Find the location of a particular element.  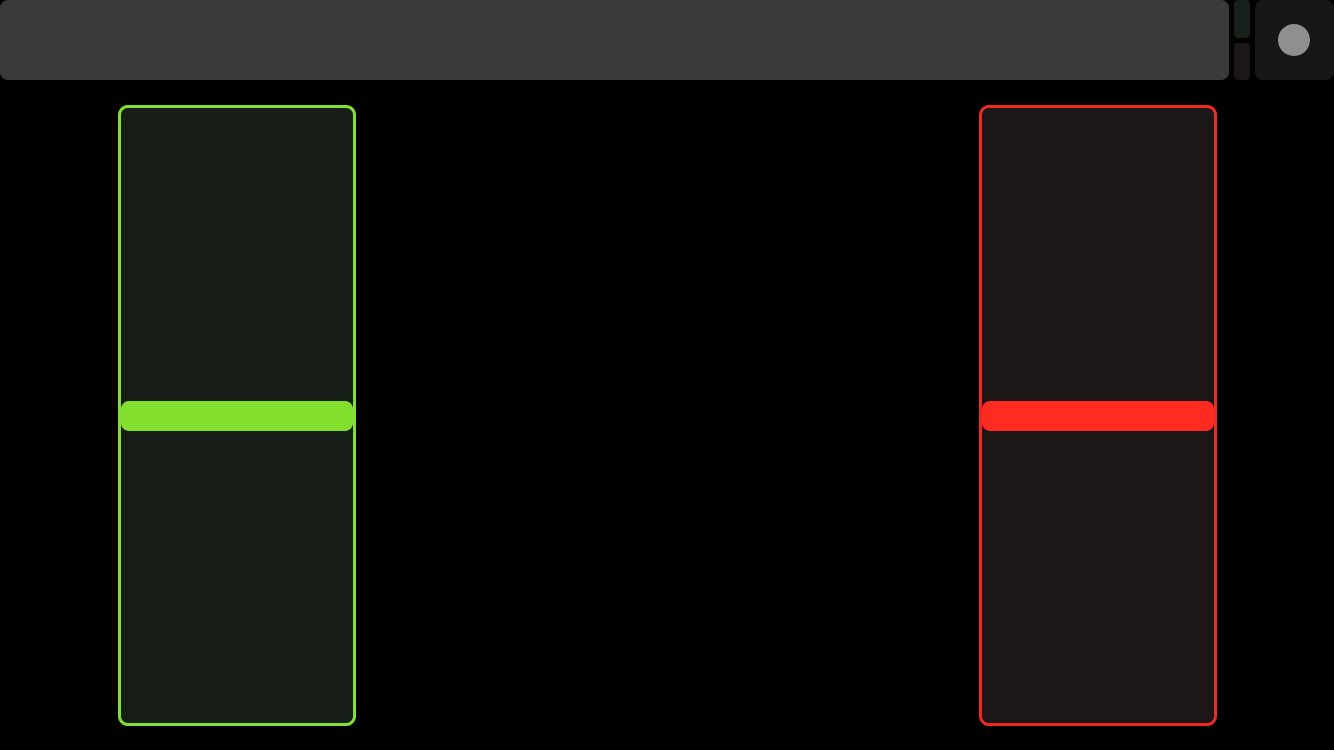

fader-left-handle is located at coordinates (237, 415).